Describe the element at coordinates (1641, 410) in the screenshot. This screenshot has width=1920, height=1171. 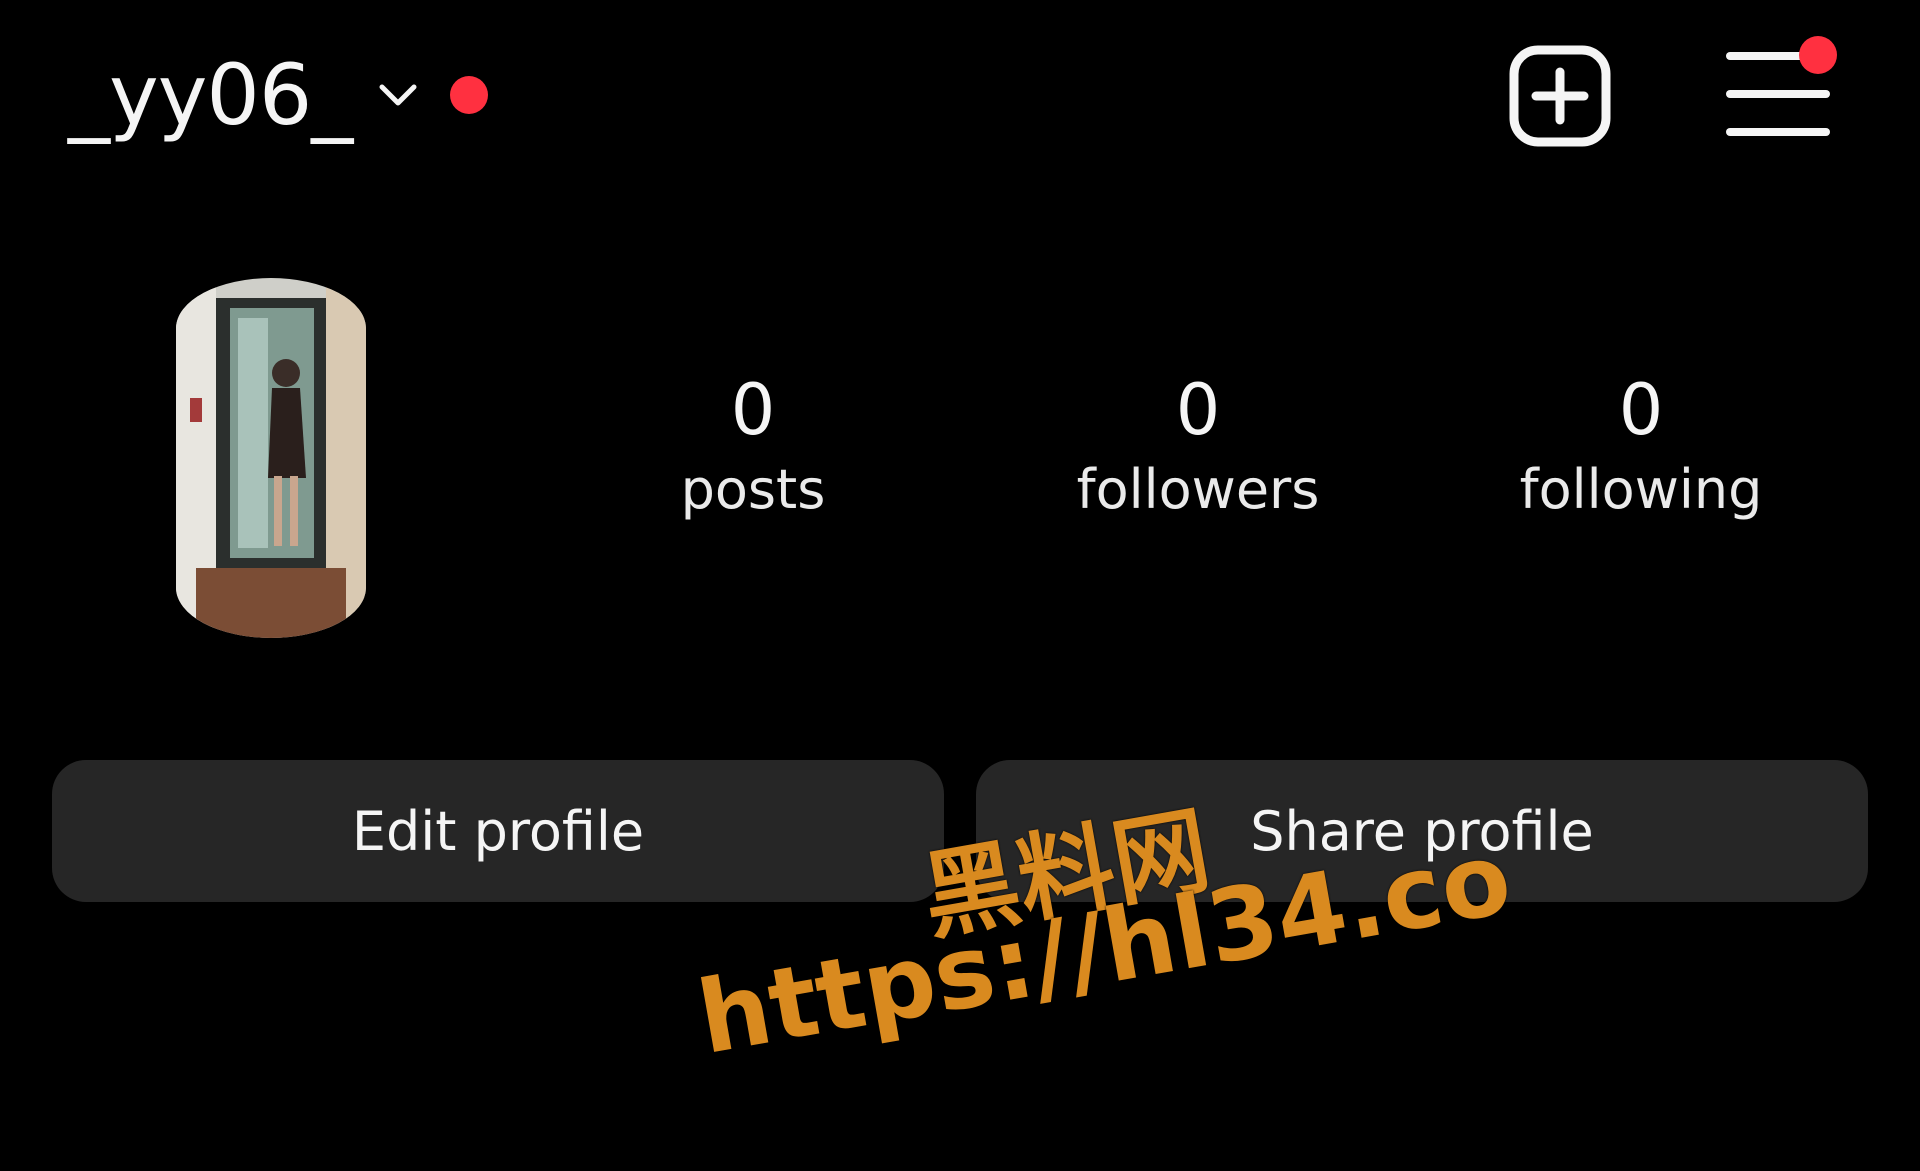
I see `following-count: 0` at that location.